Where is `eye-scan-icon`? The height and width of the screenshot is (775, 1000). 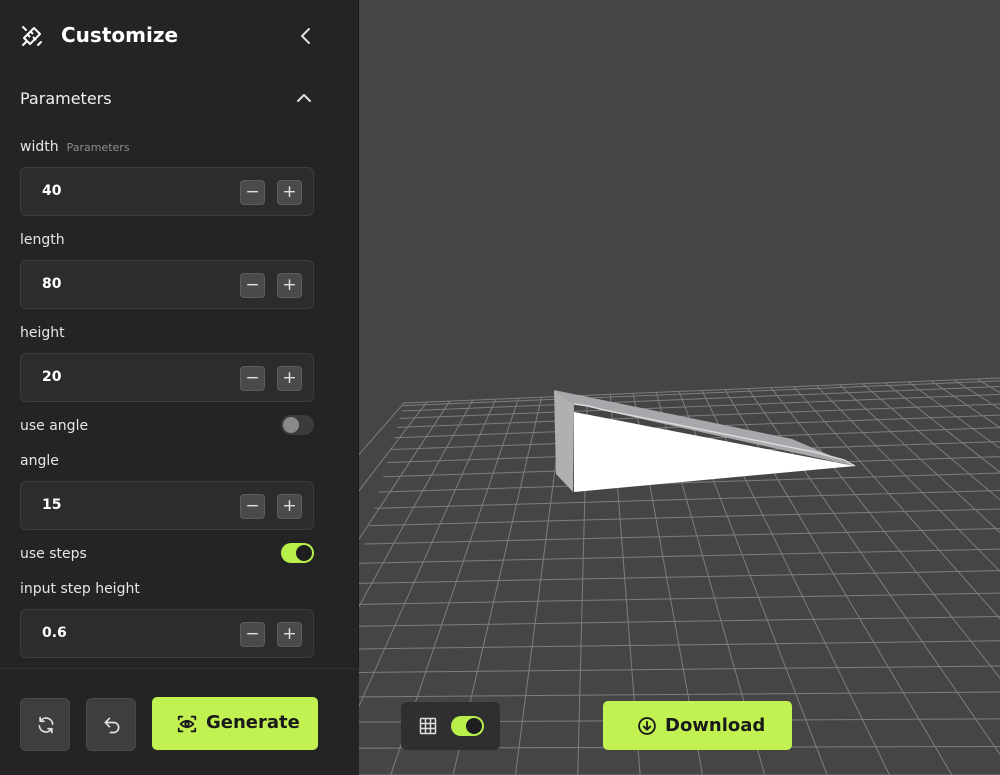
eye-scan-icon is located at coordinates (187, 724).